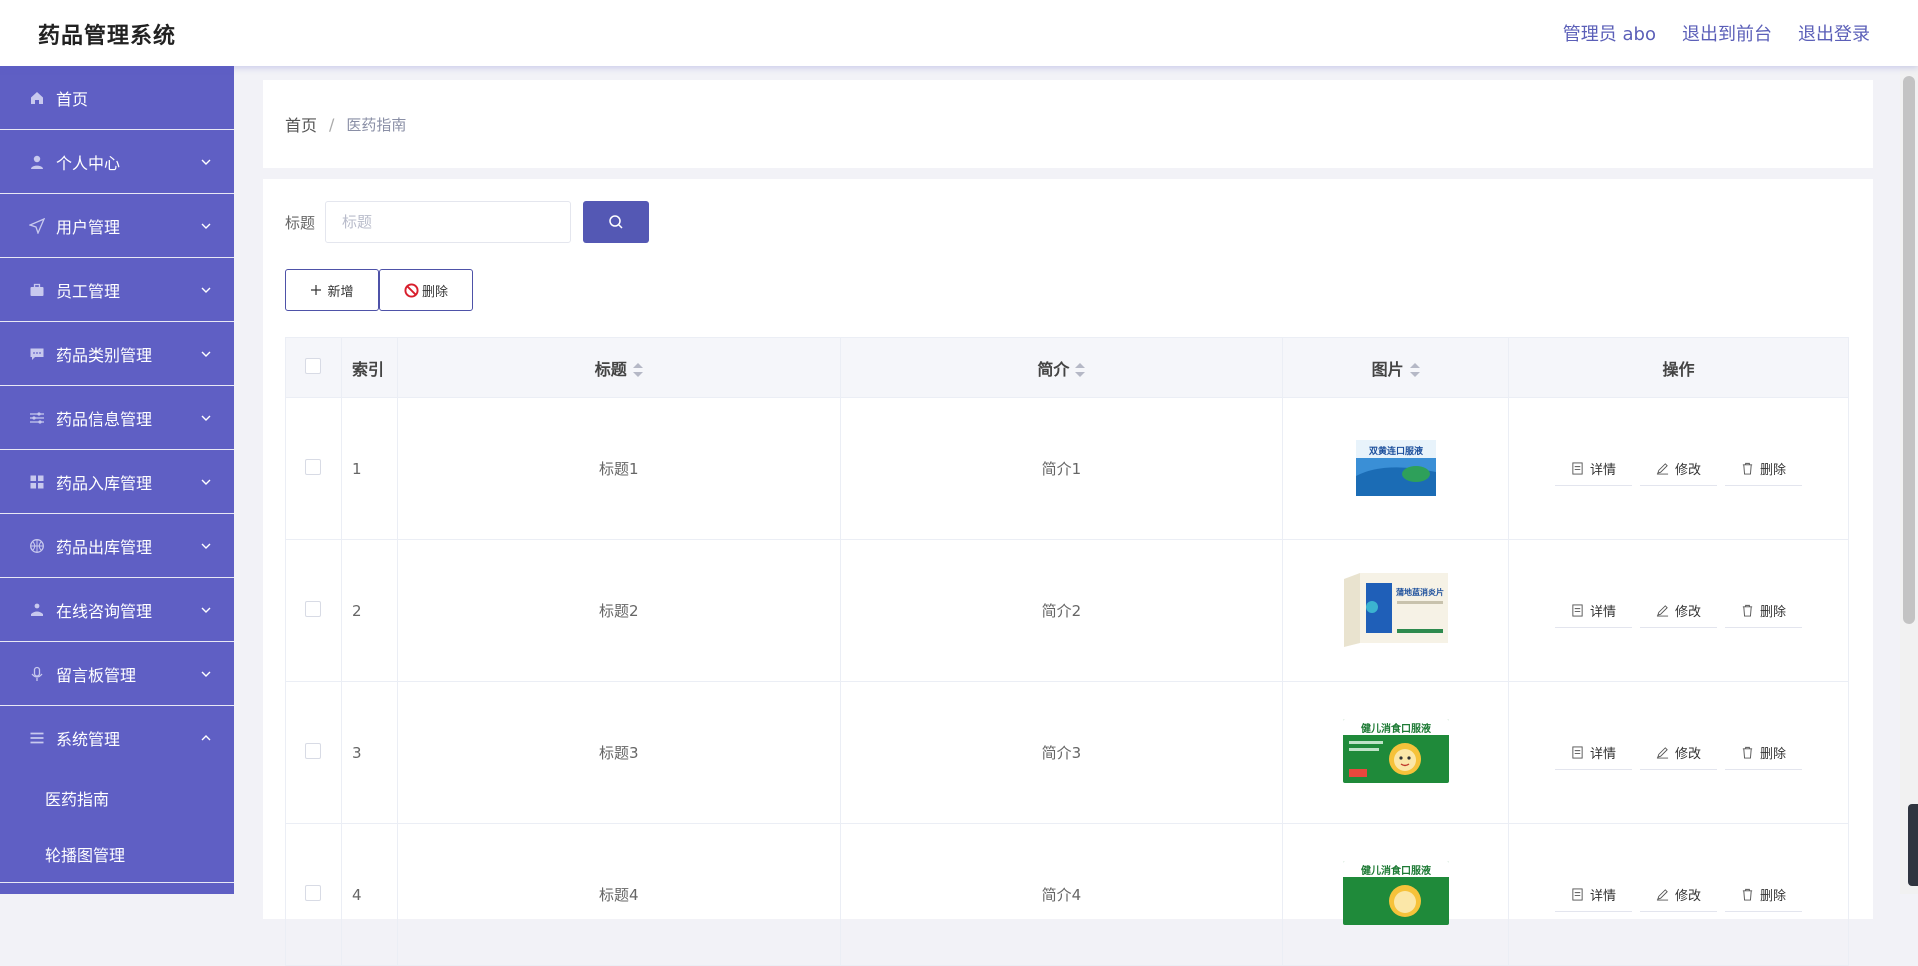  I want to click on header-image: 图片, so click(1396, 367).